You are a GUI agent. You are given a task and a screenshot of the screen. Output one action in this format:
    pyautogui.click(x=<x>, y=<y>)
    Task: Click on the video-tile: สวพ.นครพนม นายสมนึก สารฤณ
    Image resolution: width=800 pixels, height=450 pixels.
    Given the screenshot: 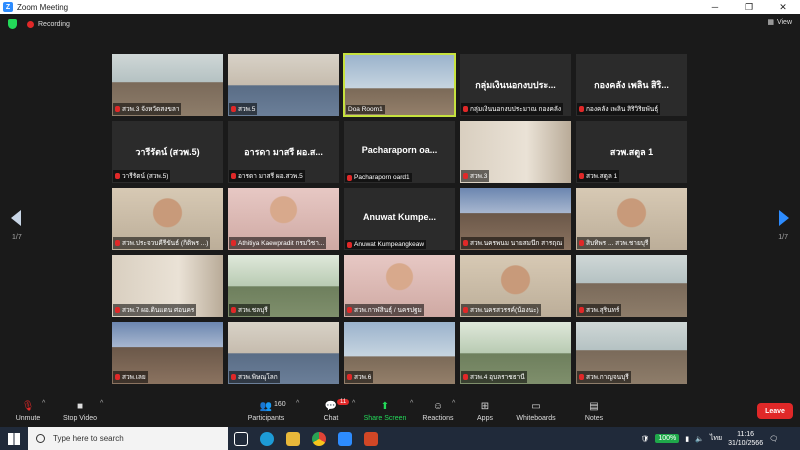 What is the action you would take?
    pyautogui.click(x=515, y=219)
    